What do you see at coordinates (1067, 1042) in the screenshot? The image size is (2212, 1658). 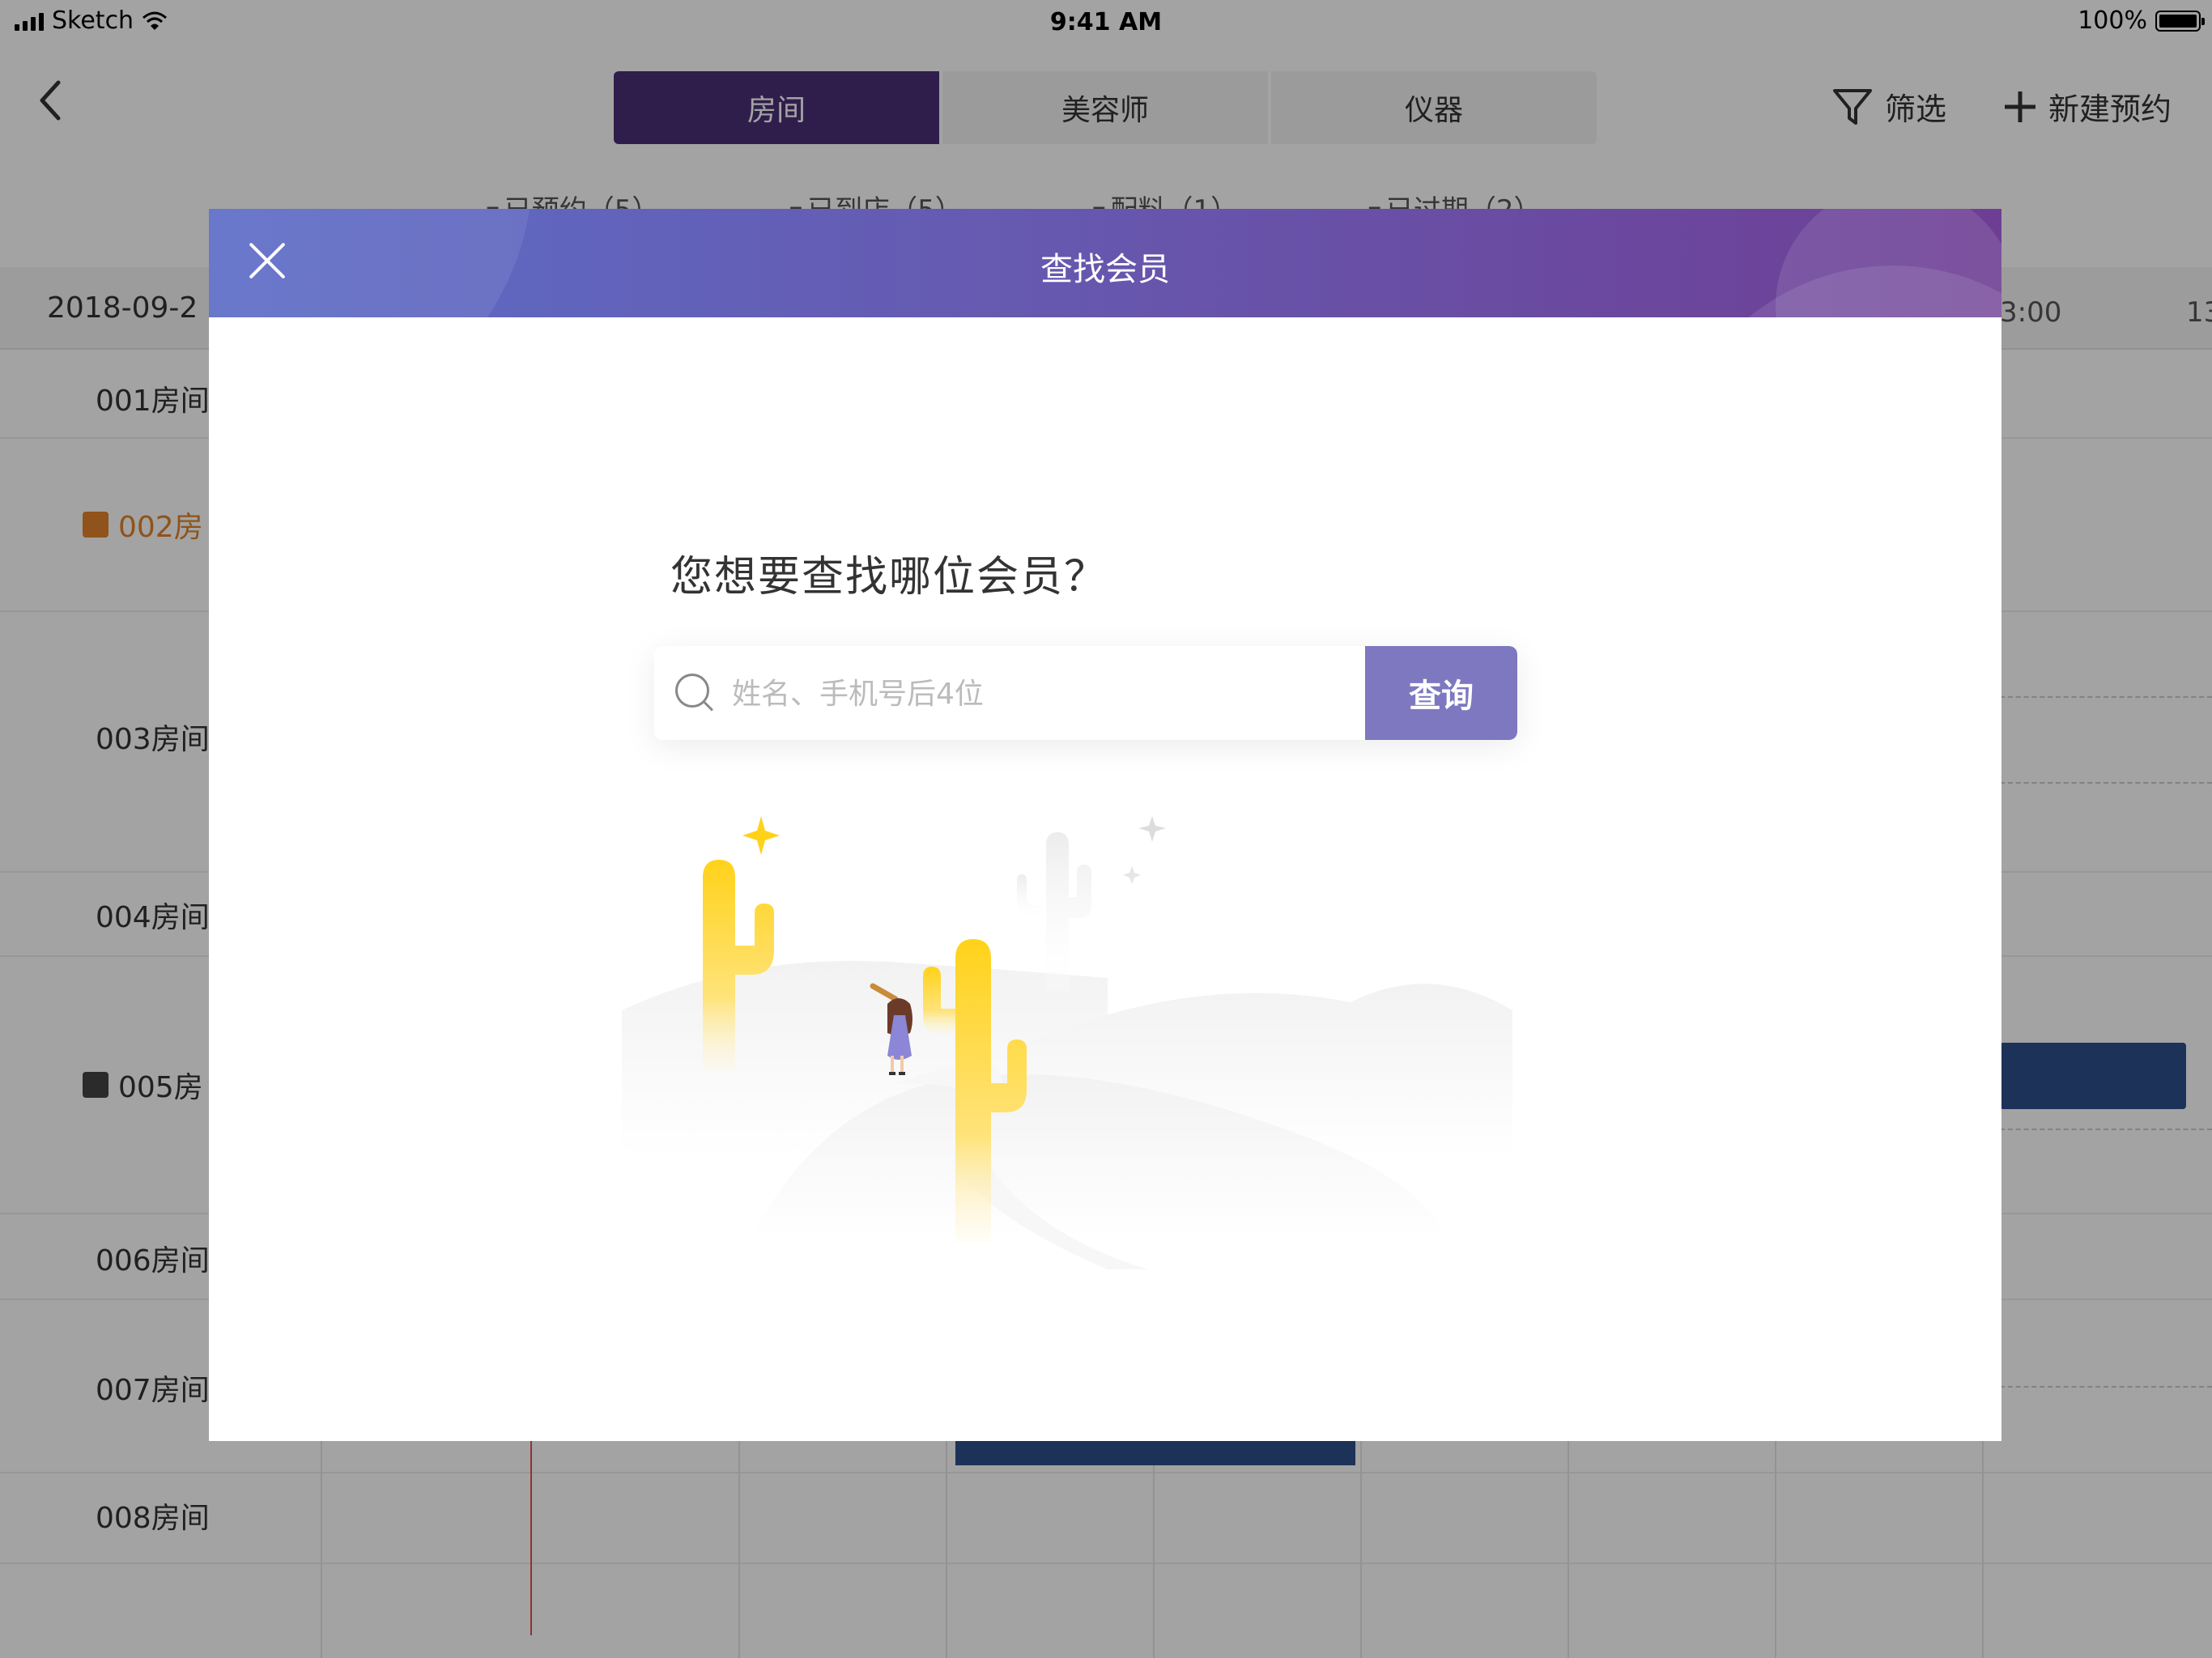 I see `empty-state-illustration` at bounding box center [1067, 1042].